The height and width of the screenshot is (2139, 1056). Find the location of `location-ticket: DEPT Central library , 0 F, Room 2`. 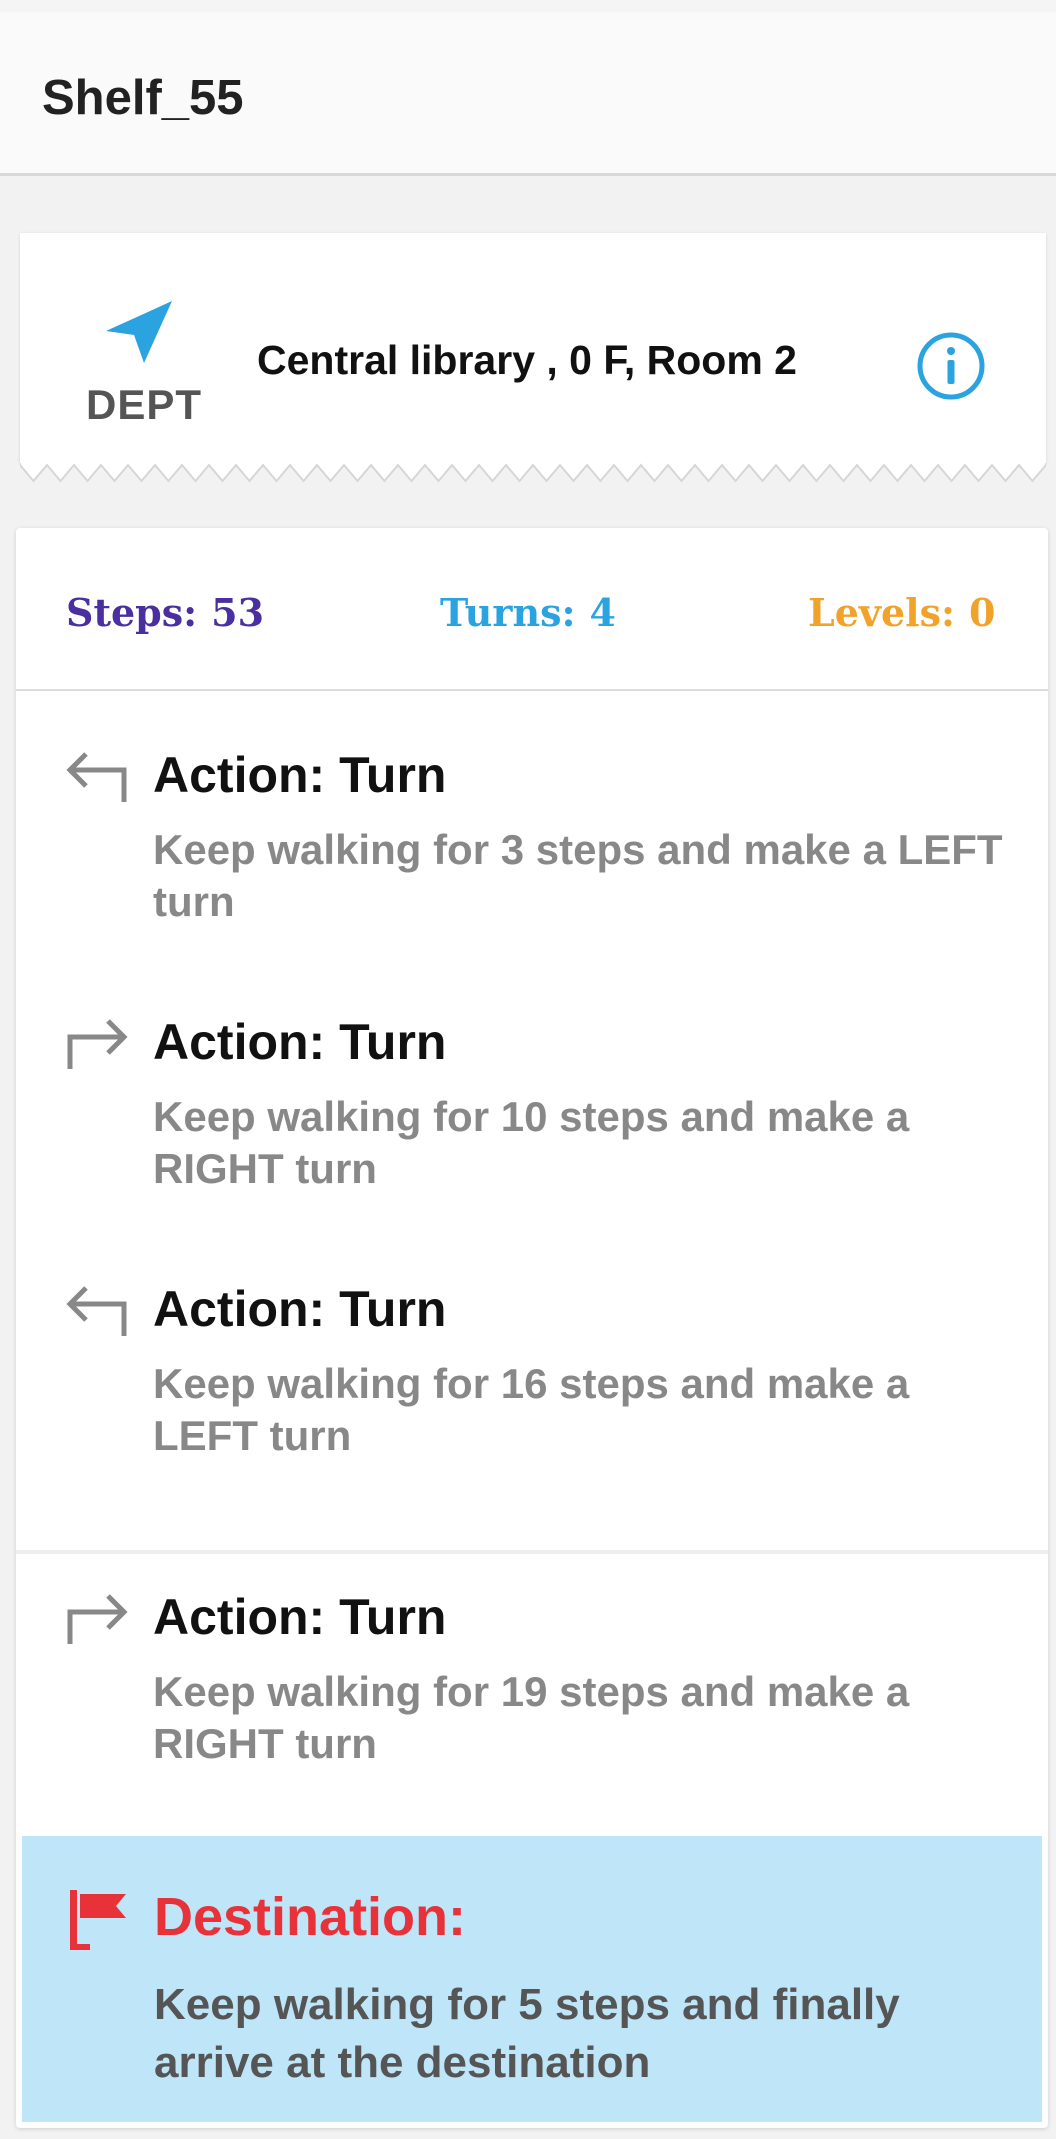

location-ticket: DEPT Central library , 0 F, Room 2 is located at coordinates (533, 358).